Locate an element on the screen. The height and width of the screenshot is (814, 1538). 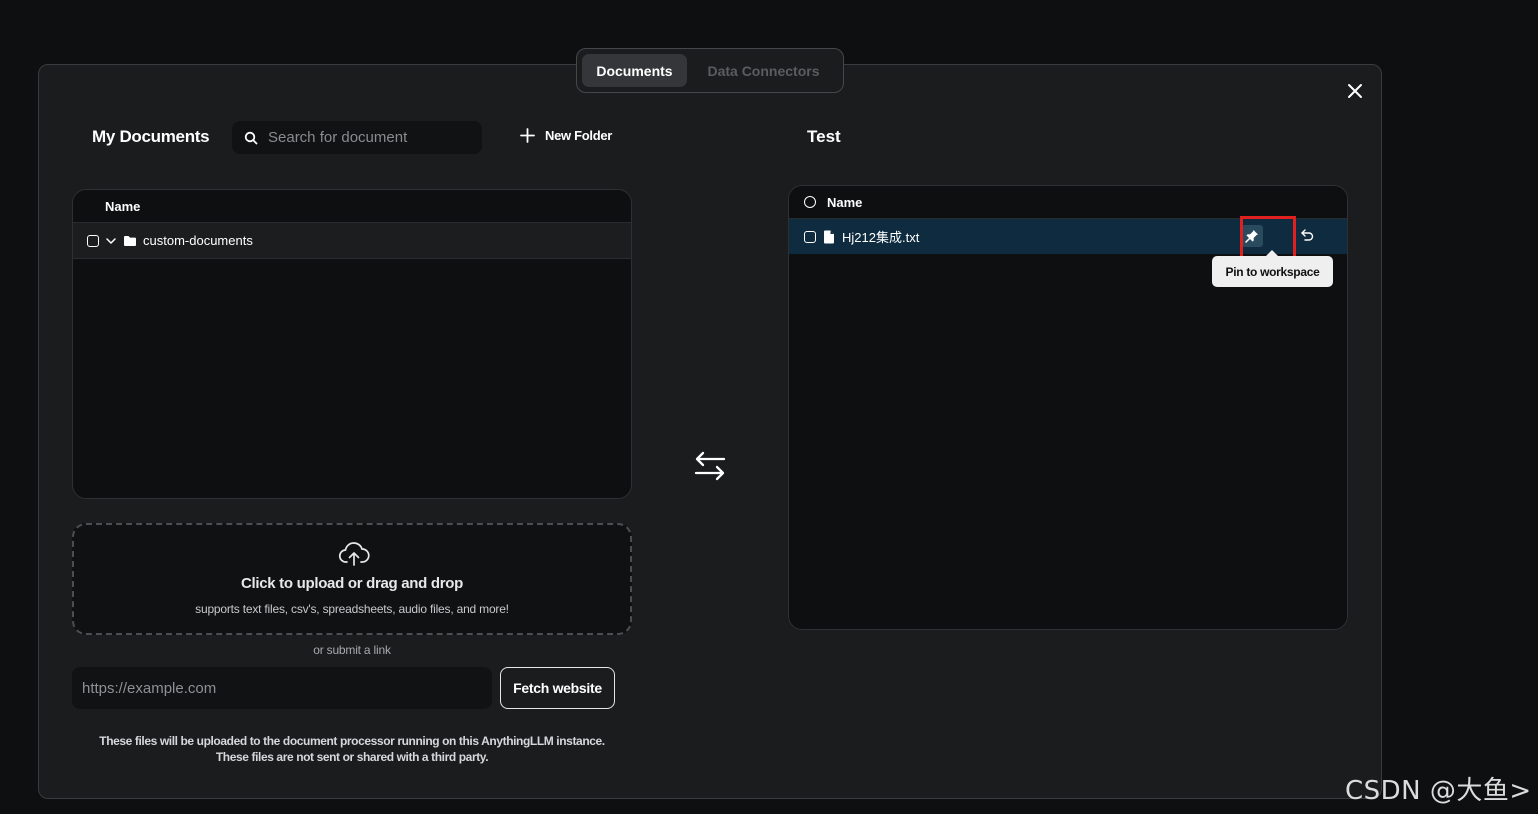
undo-icon is located at coordinates (1307, 235).